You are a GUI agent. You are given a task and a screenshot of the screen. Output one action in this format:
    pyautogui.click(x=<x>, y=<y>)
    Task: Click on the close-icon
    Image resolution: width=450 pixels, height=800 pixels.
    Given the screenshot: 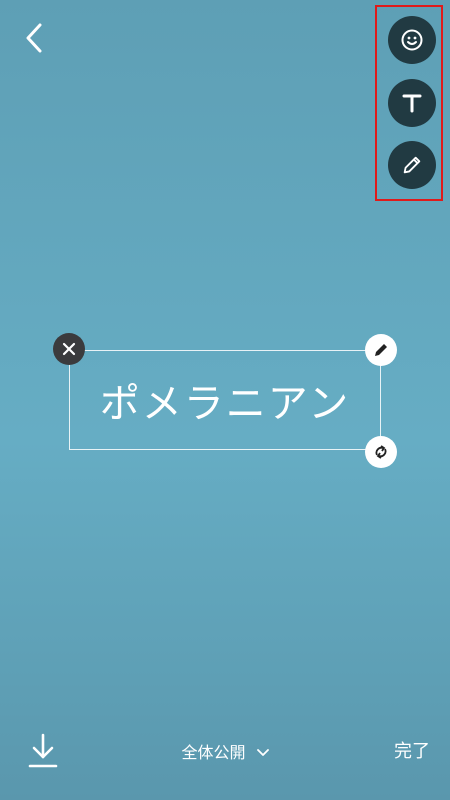 What is the action you would take?
    pyautogui.click(x=69, y=349)
    